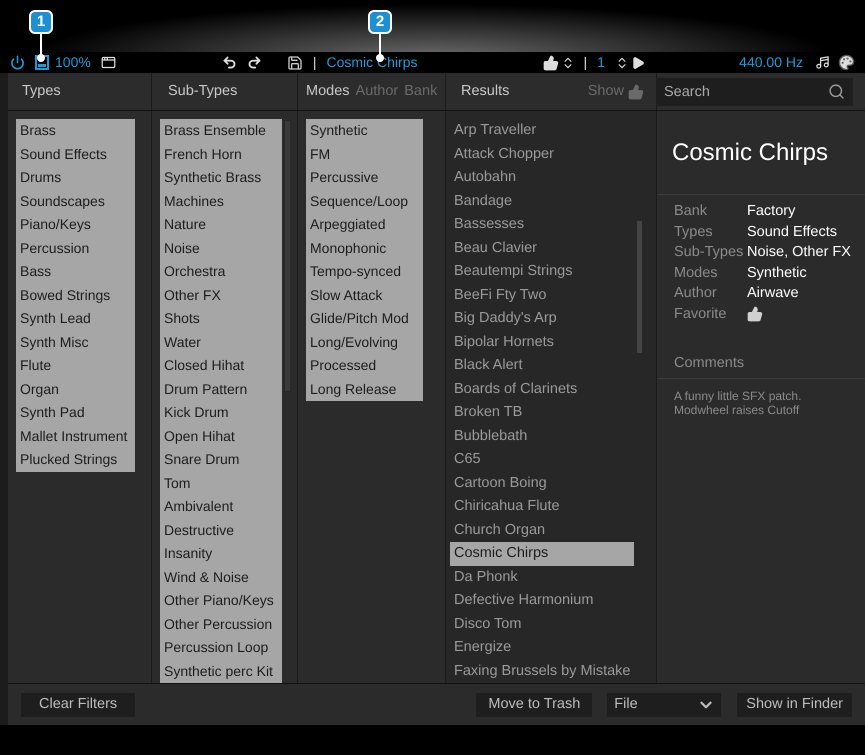 Image resolution: width=865 pixels, height=755 pixels. I want to click on palette-icon, so click(846, 62).